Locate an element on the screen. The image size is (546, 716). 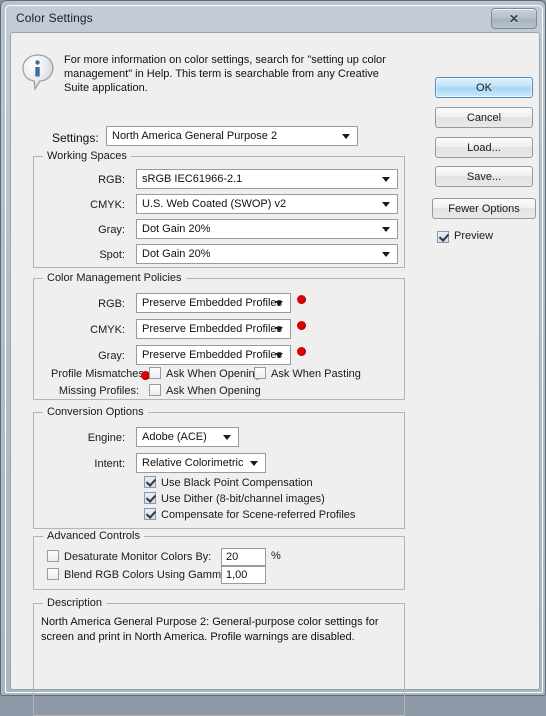
pol-gray-value: Preserve Embedded Profiles is located at coordinates (212, 355).